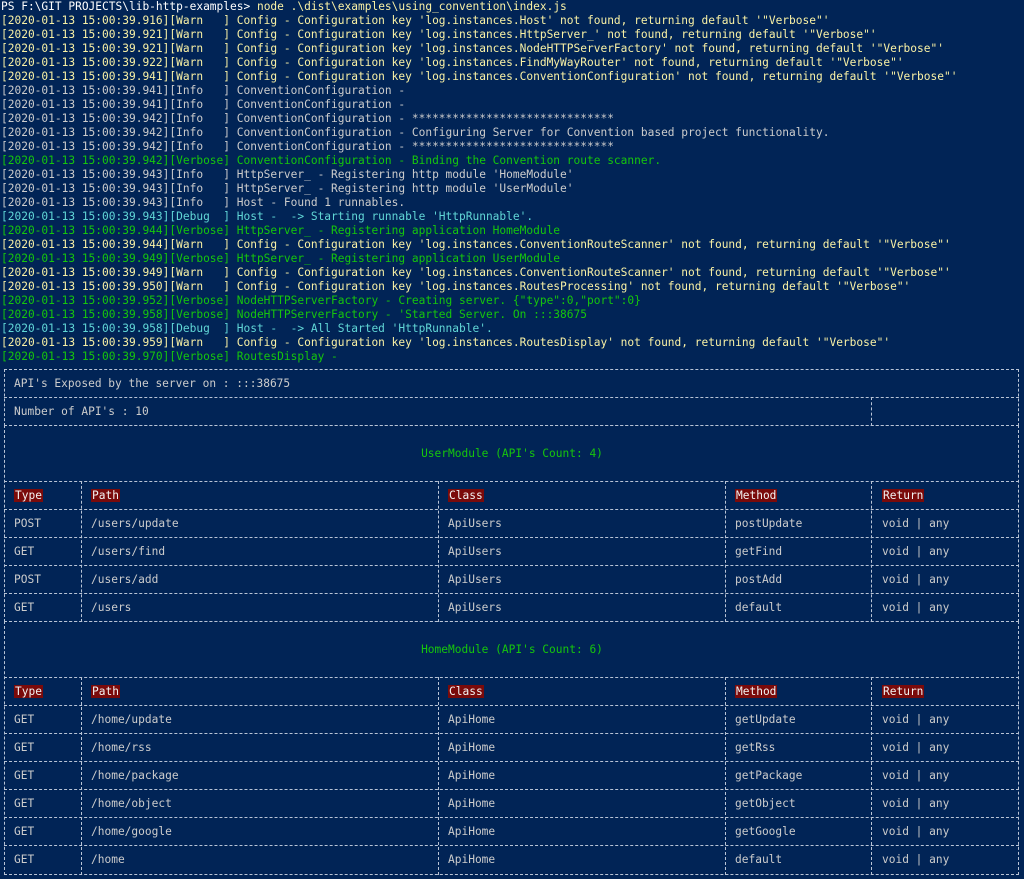 This screenshot has height=879, width=1024. Describe the element at coordinates (769, 775) in the screenshot. I see `route-method: getPackage` at that location.